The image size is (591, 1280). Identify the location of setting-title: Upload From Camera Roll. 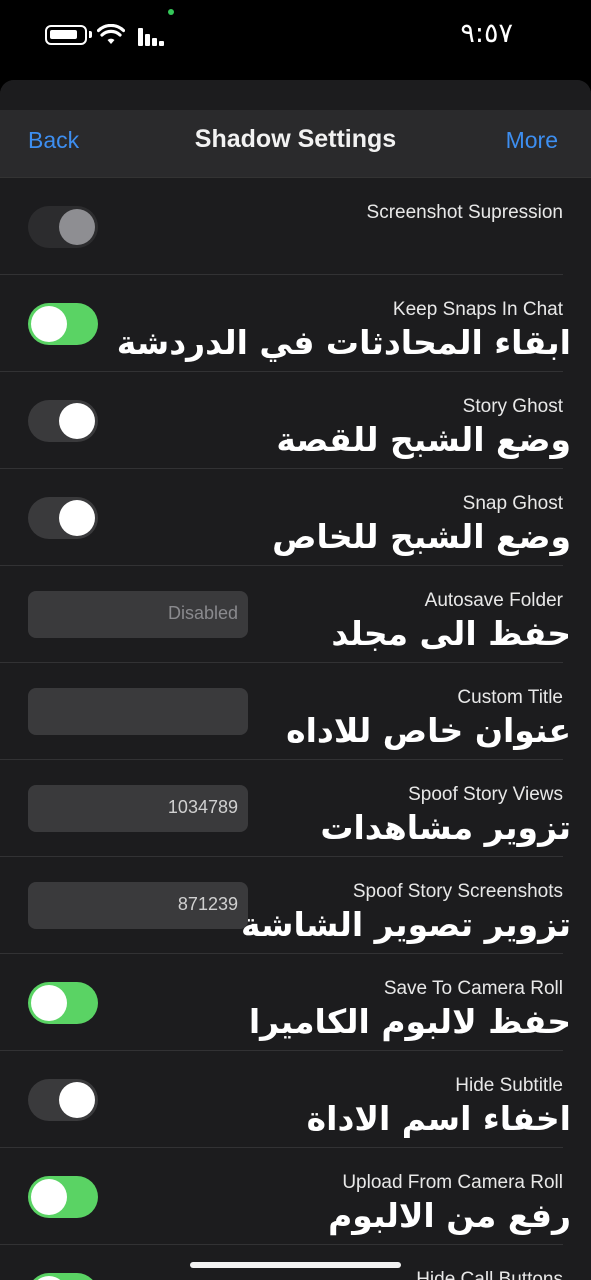
(452, 1182).